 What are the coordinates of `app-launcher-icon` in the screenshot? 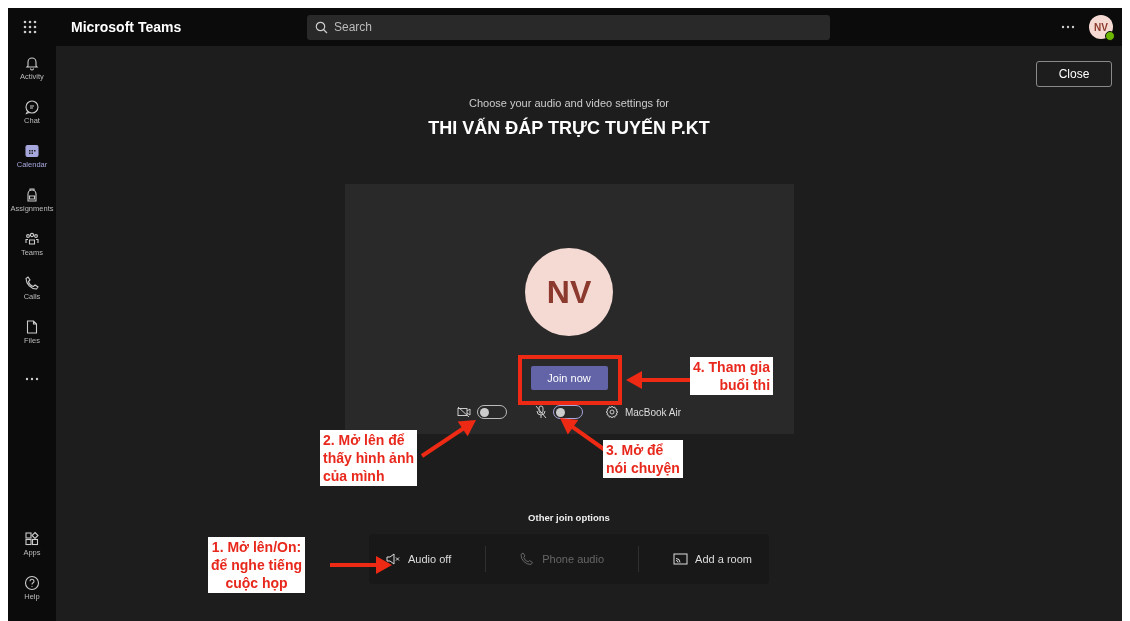 It's located at (30, 27).